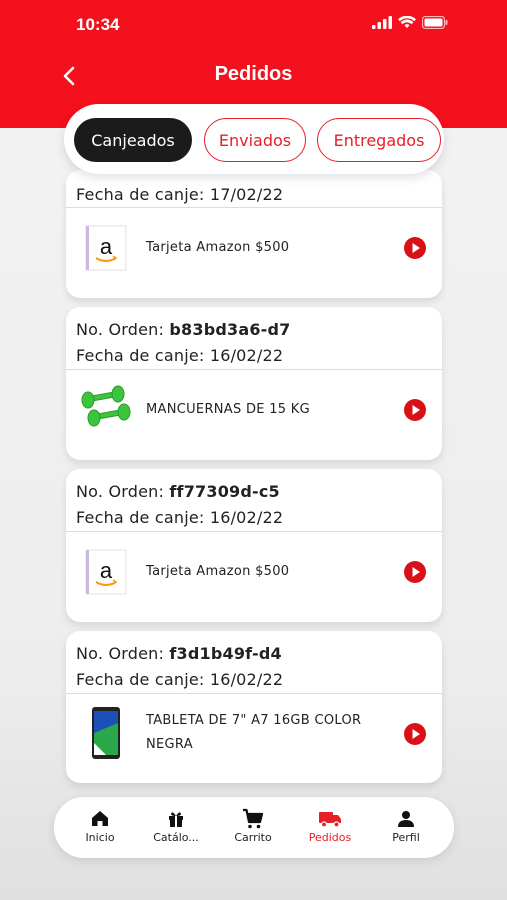 The image size is (507, 900). Describe the element at coordinates (178, 491) in the screenshot. I see `order-number: No. Orden: ff77309d-c5` at that location.